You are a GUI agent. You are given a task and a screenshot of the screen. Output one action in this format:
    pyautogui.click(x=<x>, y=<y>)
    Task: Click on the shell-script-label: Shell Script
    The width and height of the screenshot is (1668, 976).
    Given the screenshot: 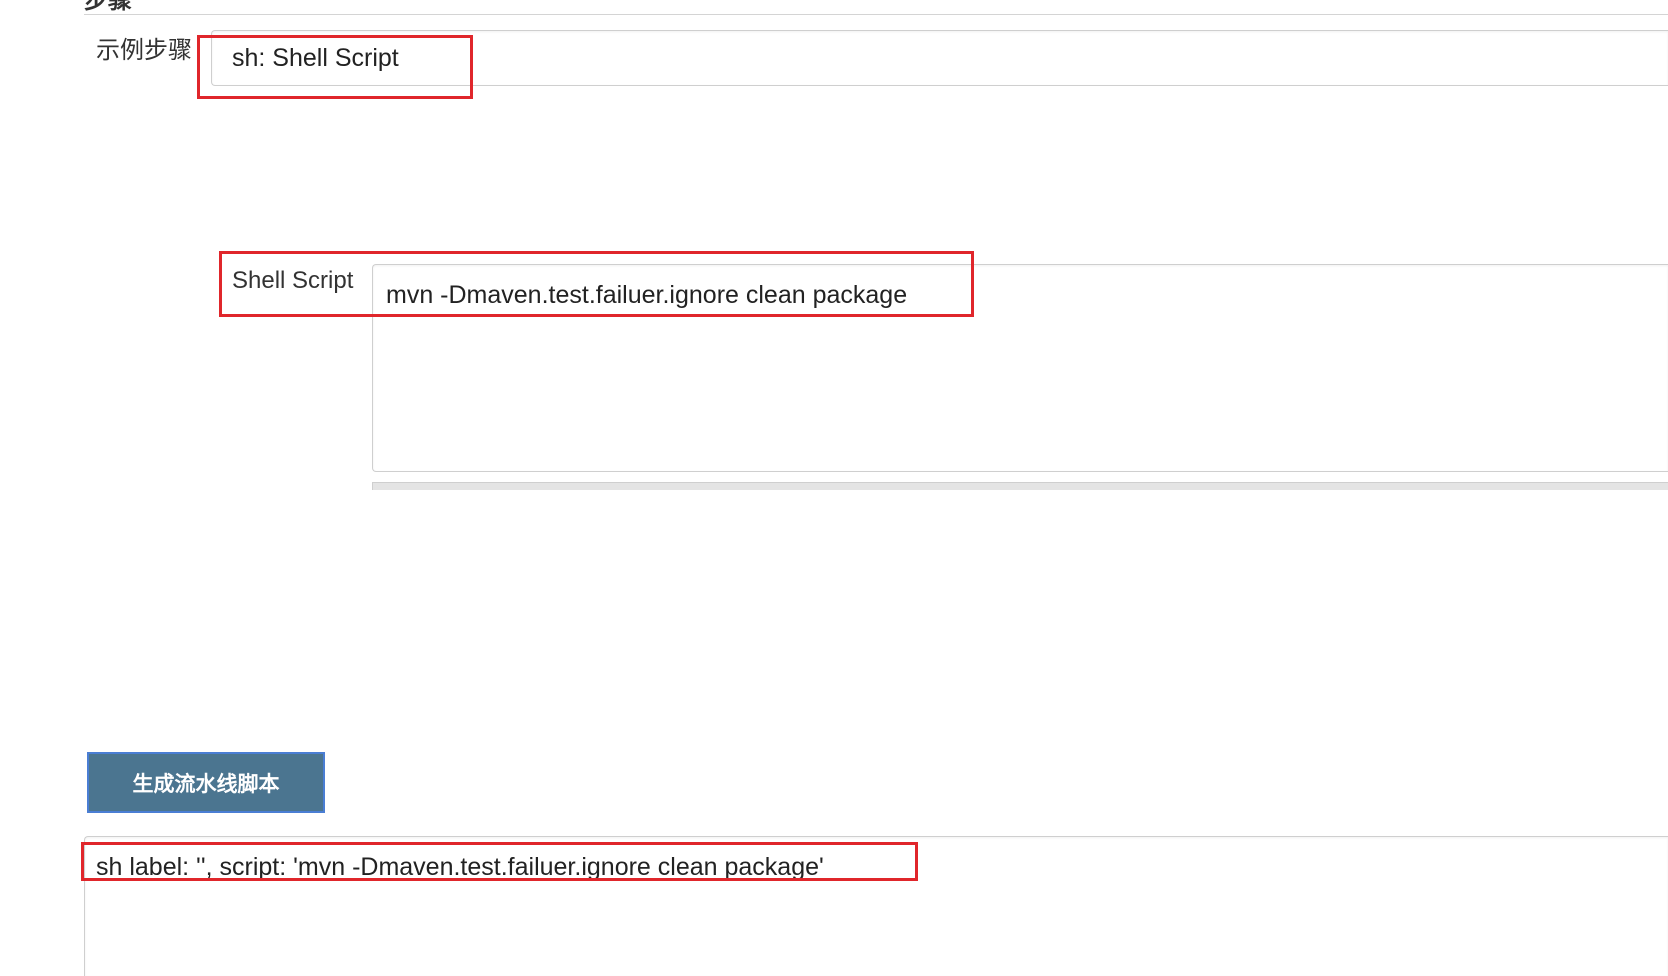 What is the action you would take?
    pyautogui.click(x=293, y=280)
    